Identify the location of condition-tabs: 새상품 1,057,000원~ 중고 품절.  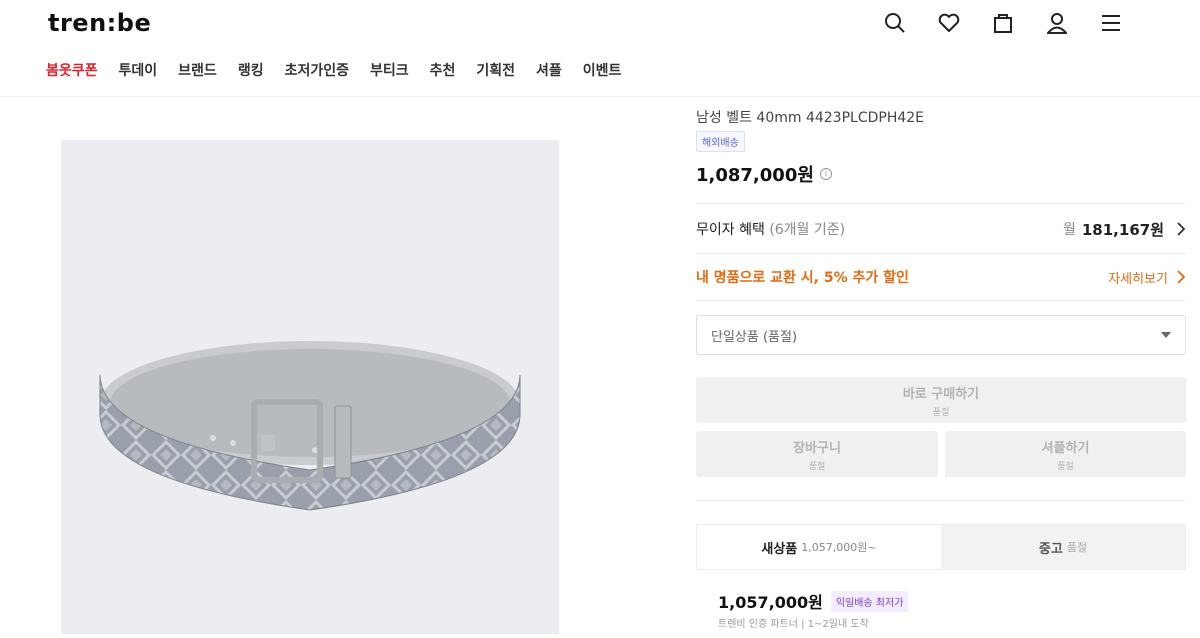
(941, 547).